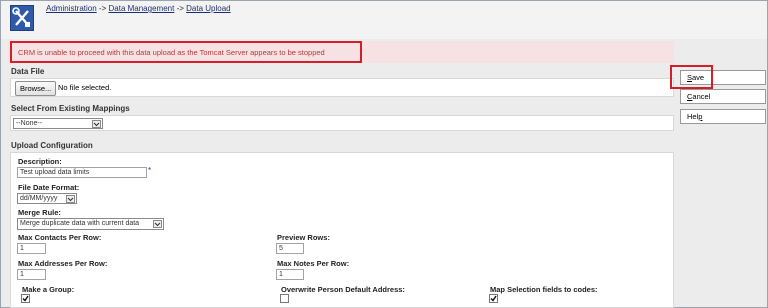  What do you see at coordinates (49, 187) in the screenshot?
I see `file-date-format-label: File Date Format:` at bounding box center [49, 187].